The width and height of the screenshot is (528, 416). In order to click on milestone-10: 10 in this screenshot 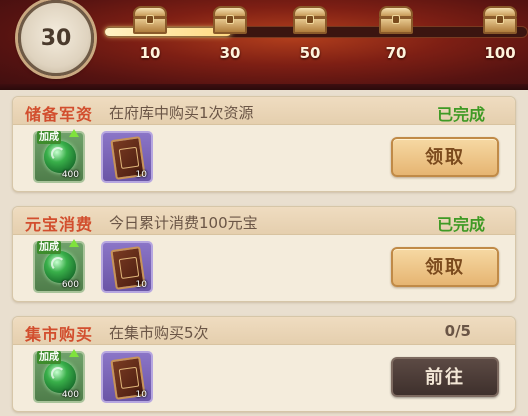, I will do `click(150, 46)`.